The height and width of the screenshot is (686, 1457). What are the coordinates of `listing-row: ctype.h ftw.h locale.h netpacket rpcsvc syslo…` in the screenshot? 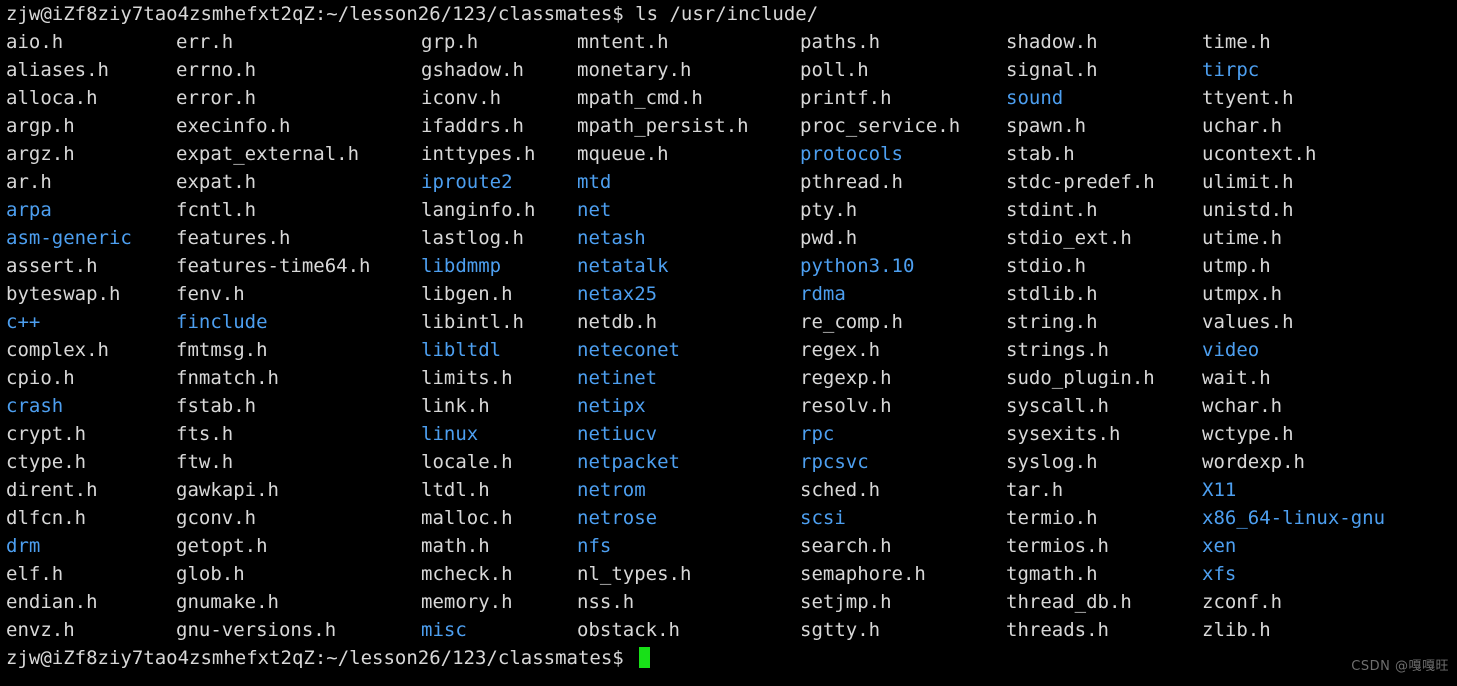 It's located at (728, 462).